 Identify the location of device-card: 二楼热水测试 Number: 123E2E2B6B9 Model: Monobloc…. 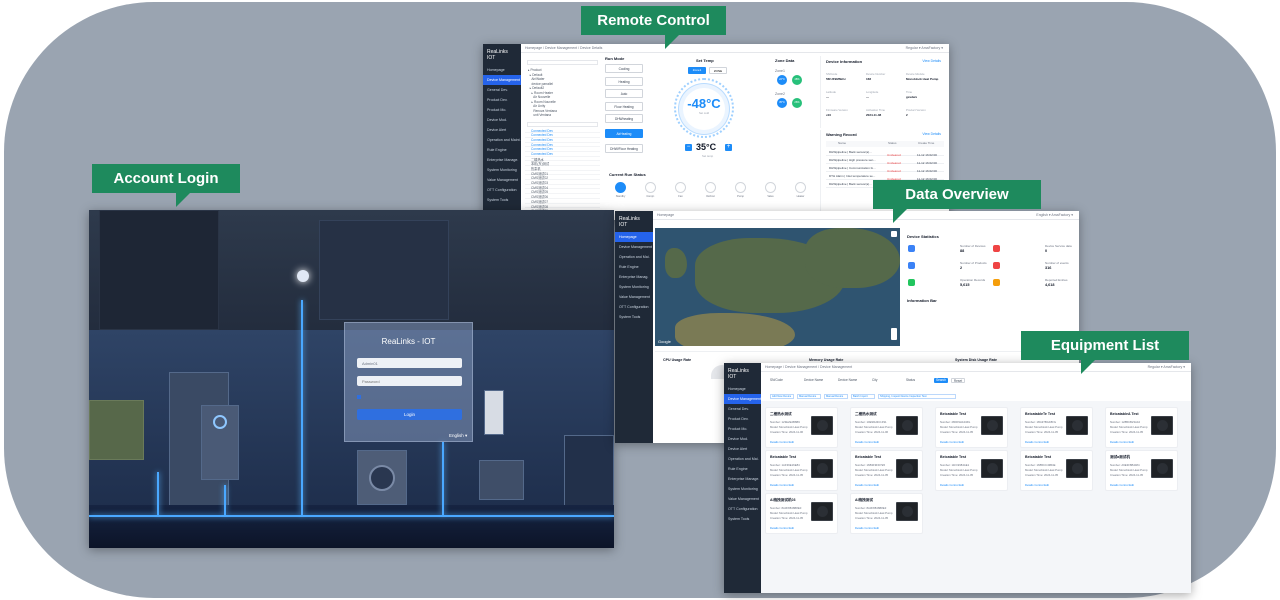
(801, 427).